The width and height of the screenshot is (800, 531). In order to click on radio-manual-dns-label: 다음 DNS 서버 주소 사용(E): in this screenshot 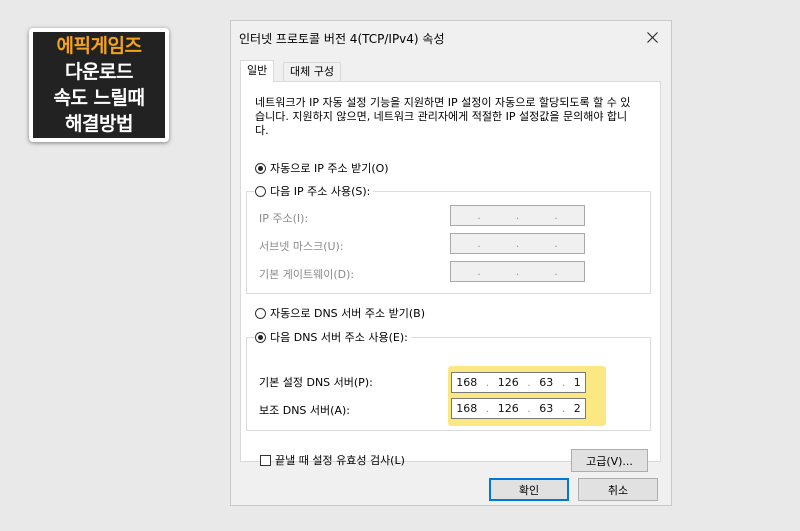, I will do `click(339, 337)`.